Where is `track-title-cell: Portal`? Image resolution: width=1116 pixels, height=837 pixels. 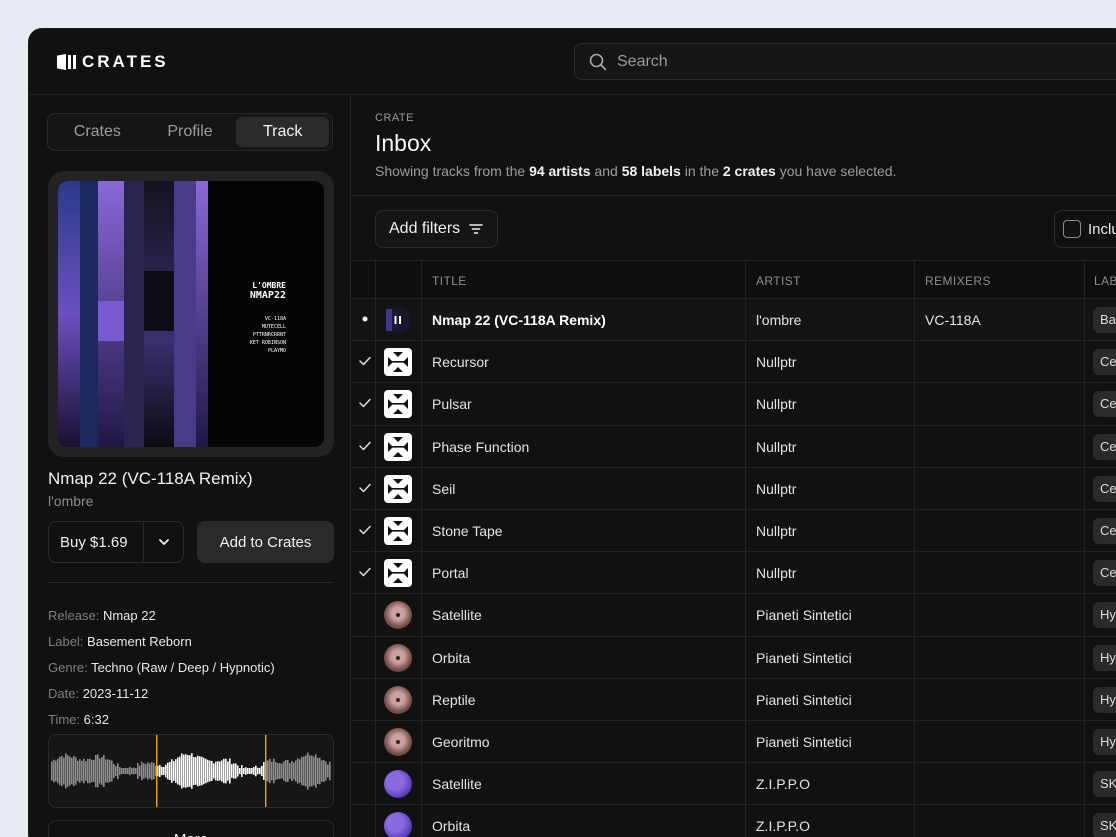
track-title-cell: Portal is located at coordinates (450, 573).